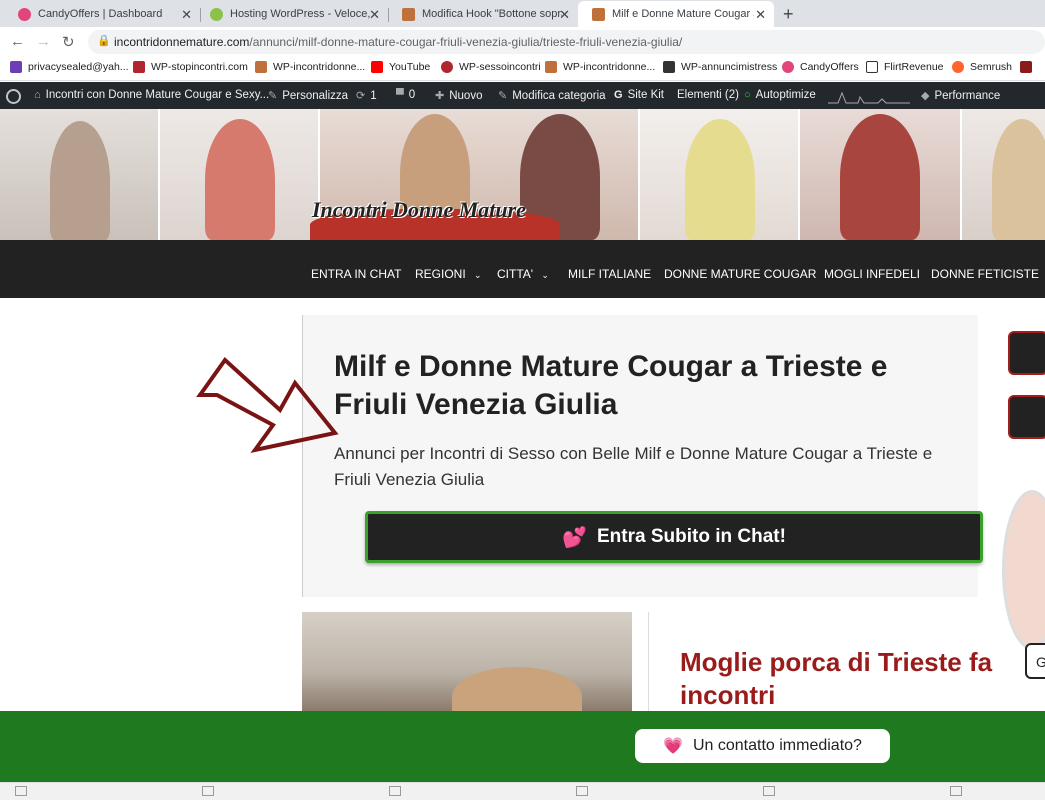  I want to click on back-arrow-icon: ←, so click(17, 41).